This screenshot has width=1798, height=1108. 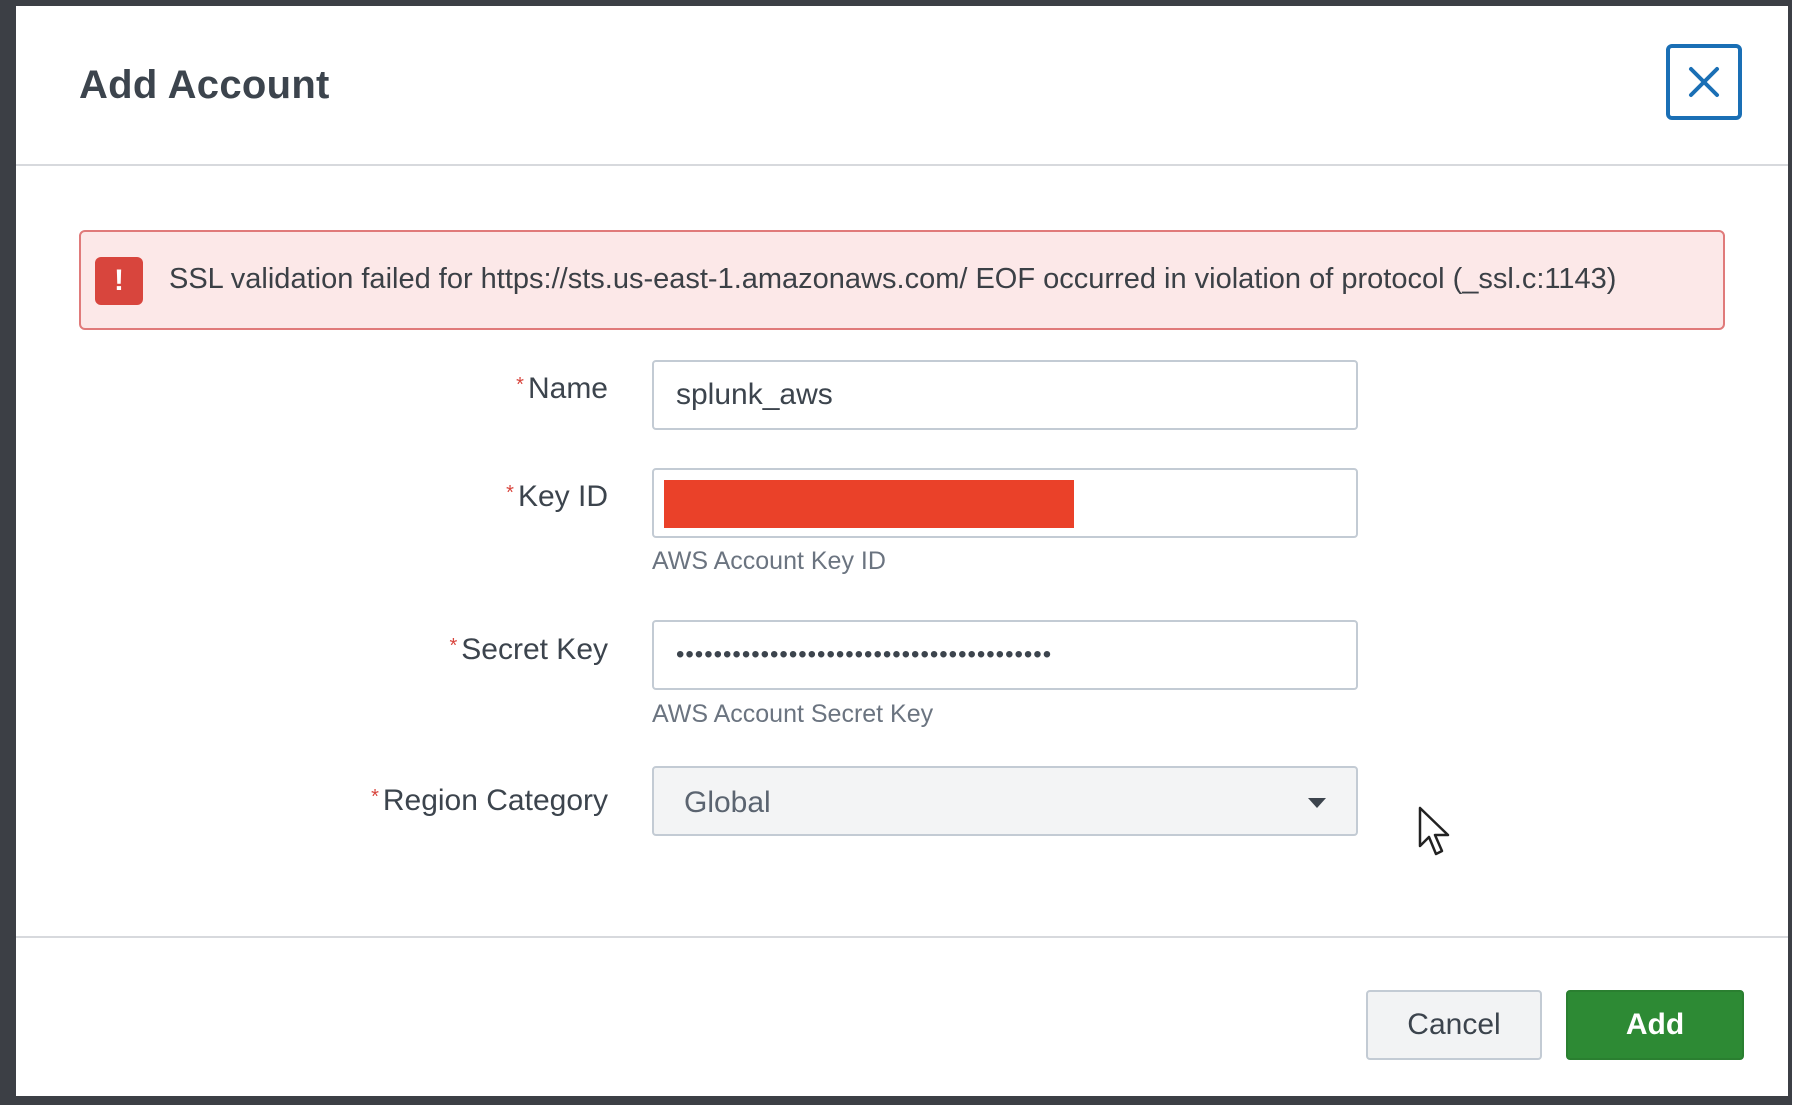 I want to click on mouse-pointer-icon, so click(x=1434, y=831).